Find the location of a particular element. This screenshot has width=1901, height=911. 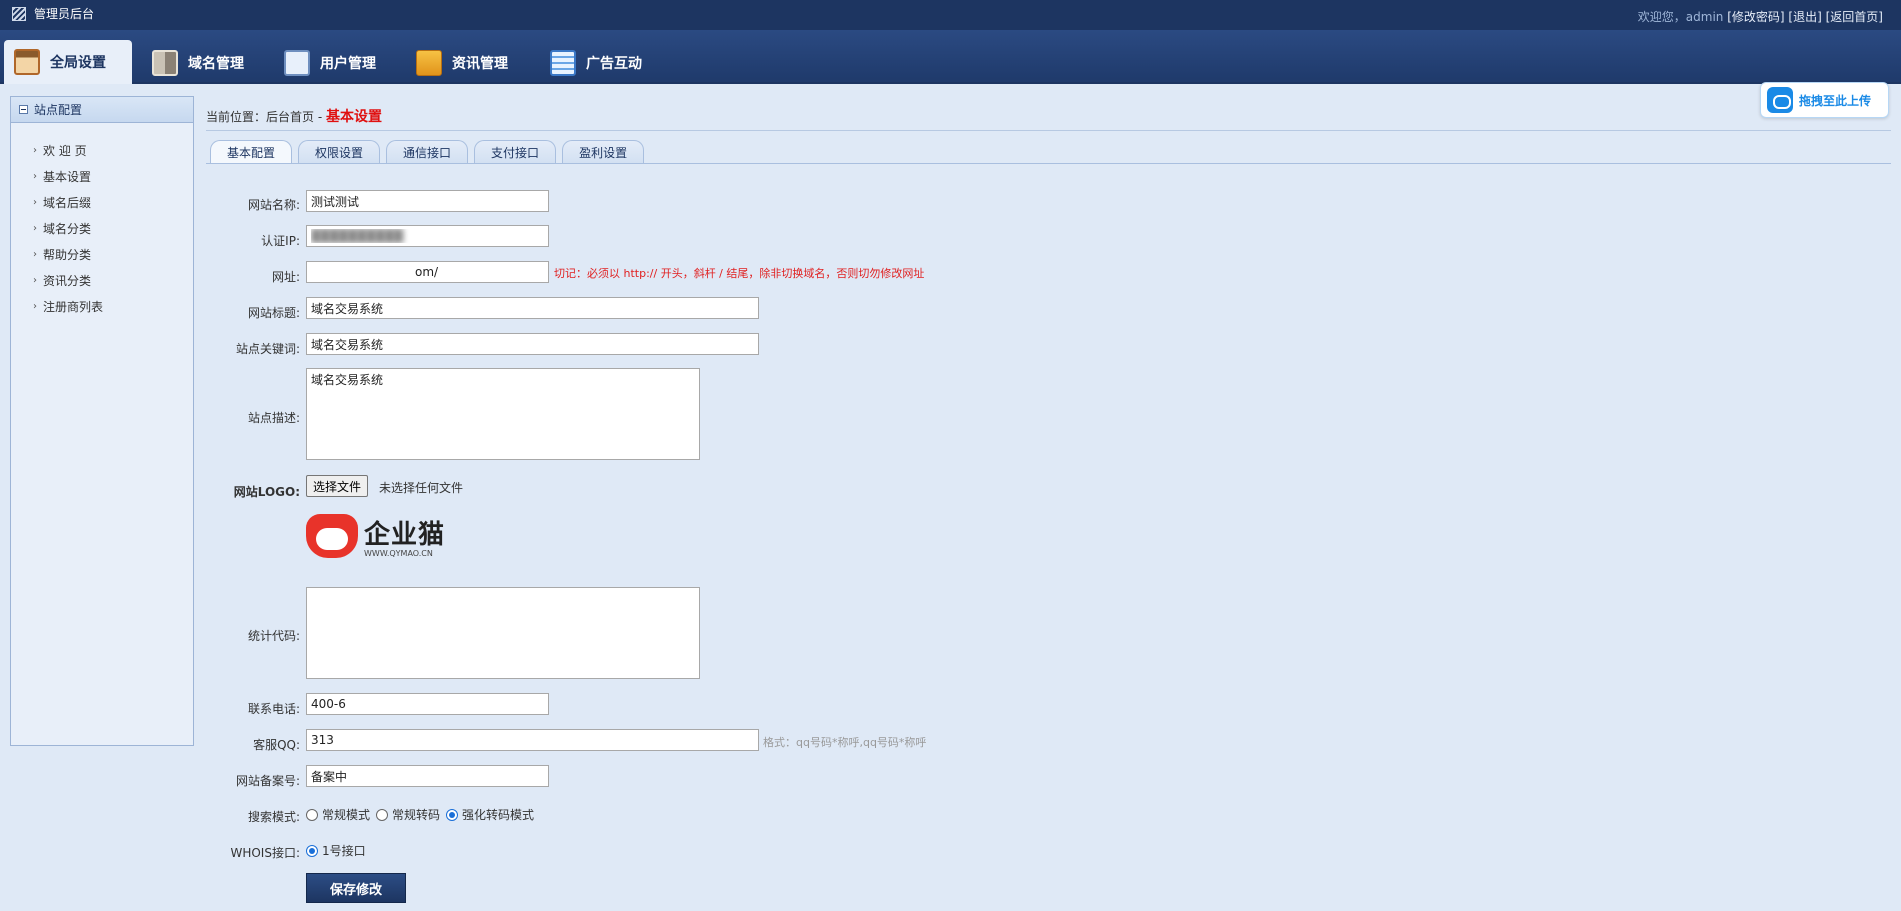

sidebar-header: 站点配置 is located at coordinates (102, 110).